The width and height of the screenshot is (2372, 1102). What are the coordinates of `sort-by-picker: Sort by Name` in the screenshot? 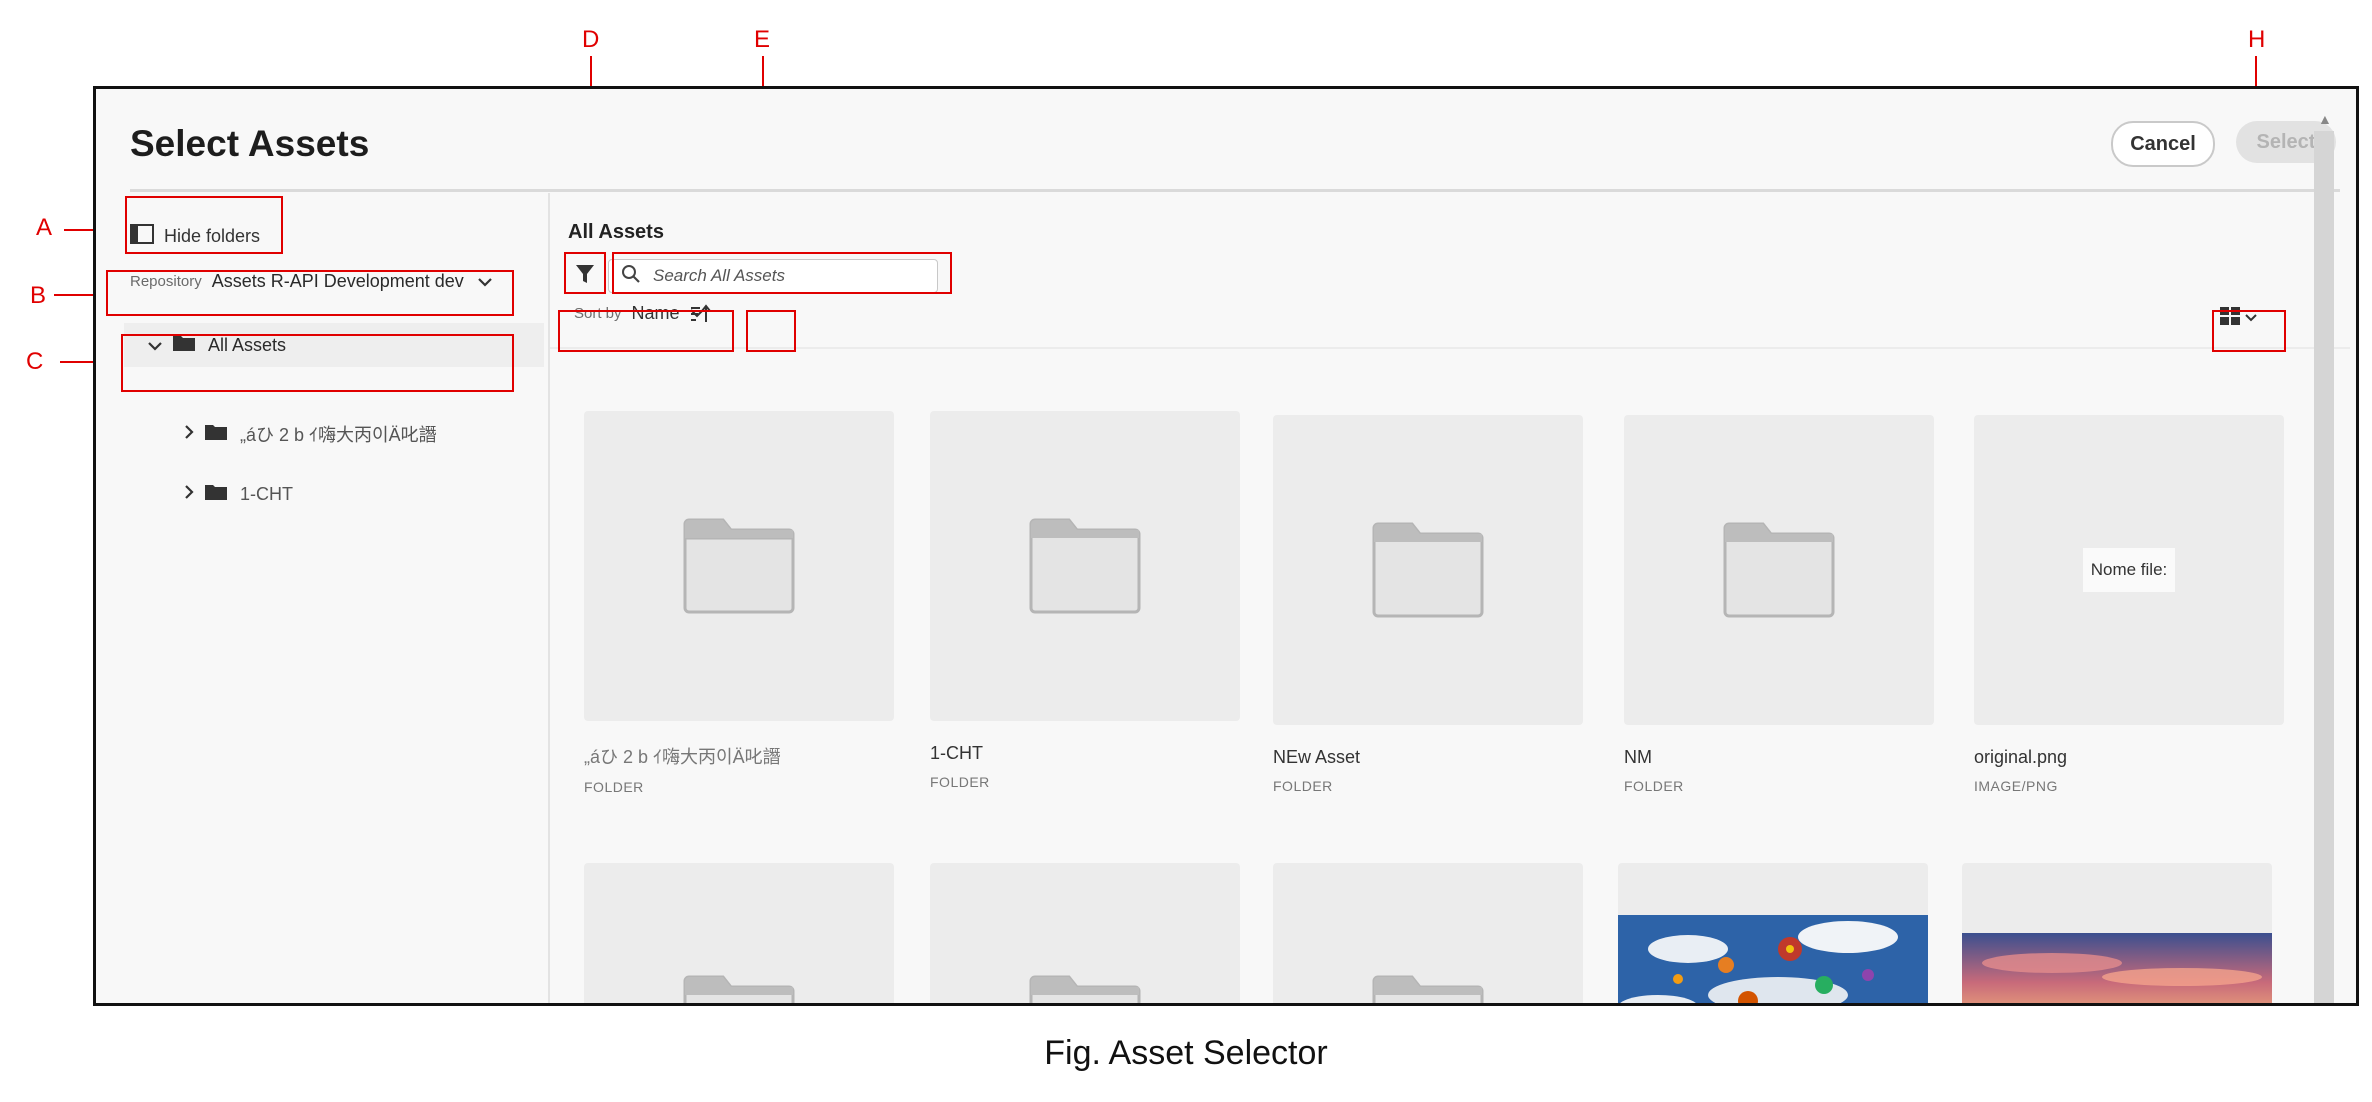 It's located at (639, 313).